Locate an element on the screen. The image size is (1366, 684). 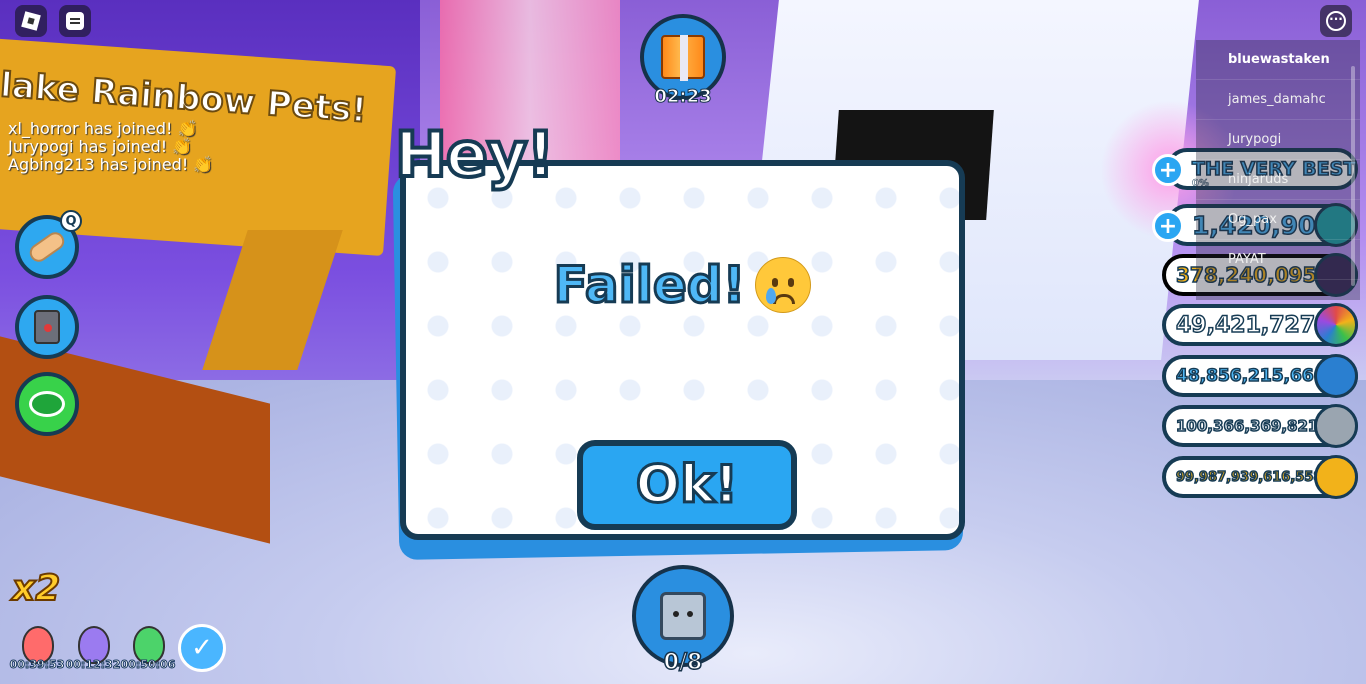
chat-toggle-button is located at coordinates (75, 21).